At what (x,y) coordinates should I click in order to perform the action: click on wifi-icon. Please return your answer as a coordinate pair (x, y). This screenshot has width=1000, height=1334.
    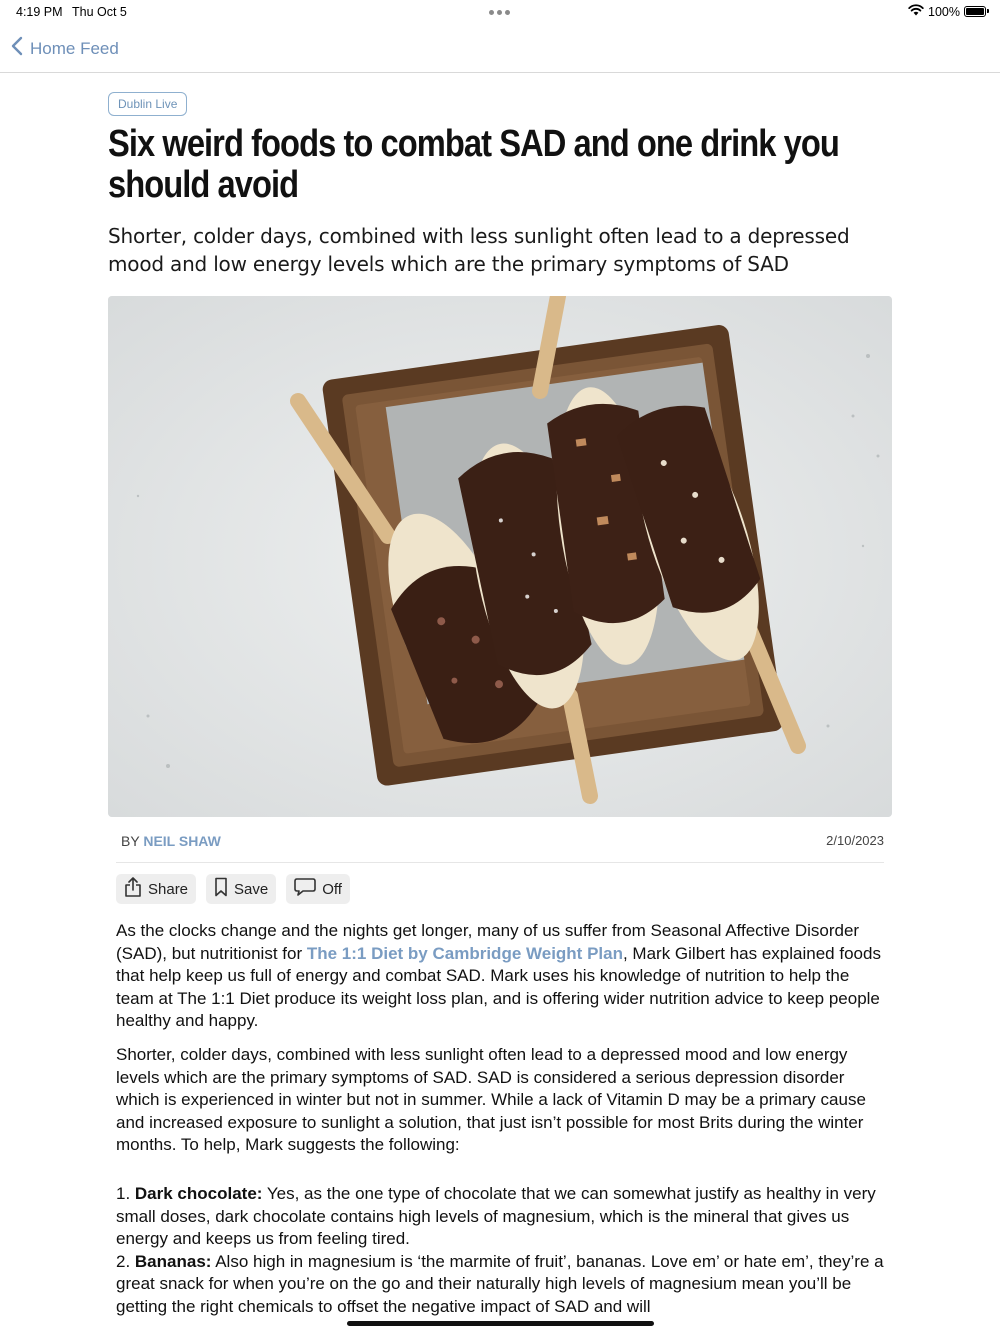
    Looking at the image, I should click on (916, 11).